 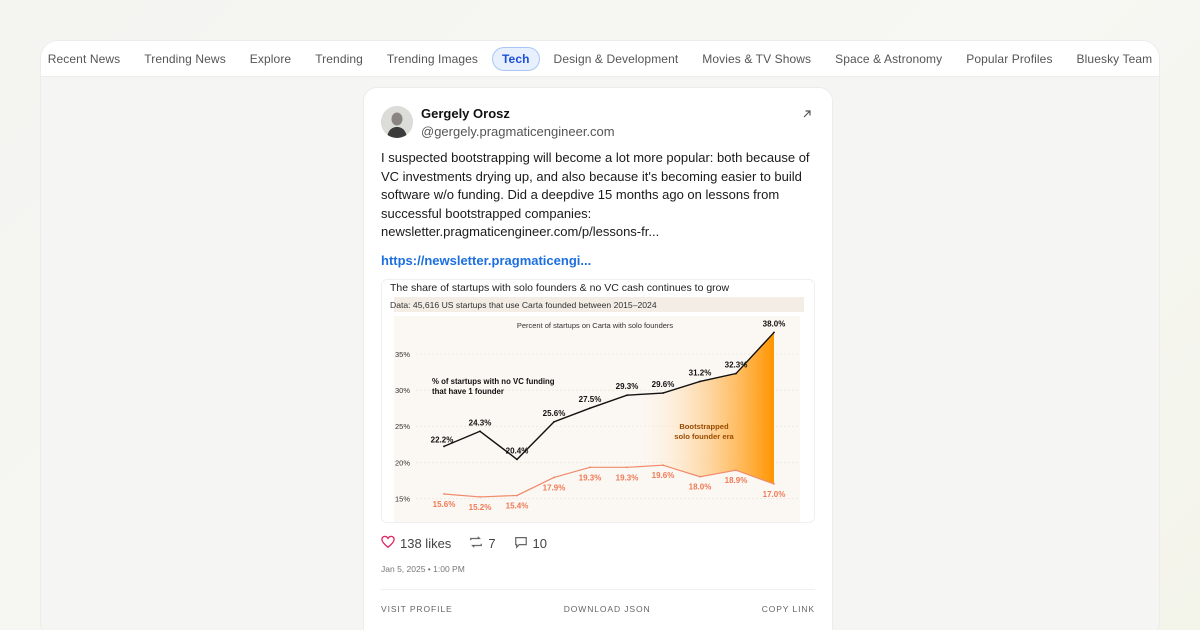 What do you see at coordinates (540, 543) in the screenshot?
I see `reply-count: 10` at bounding box center [540, 543].